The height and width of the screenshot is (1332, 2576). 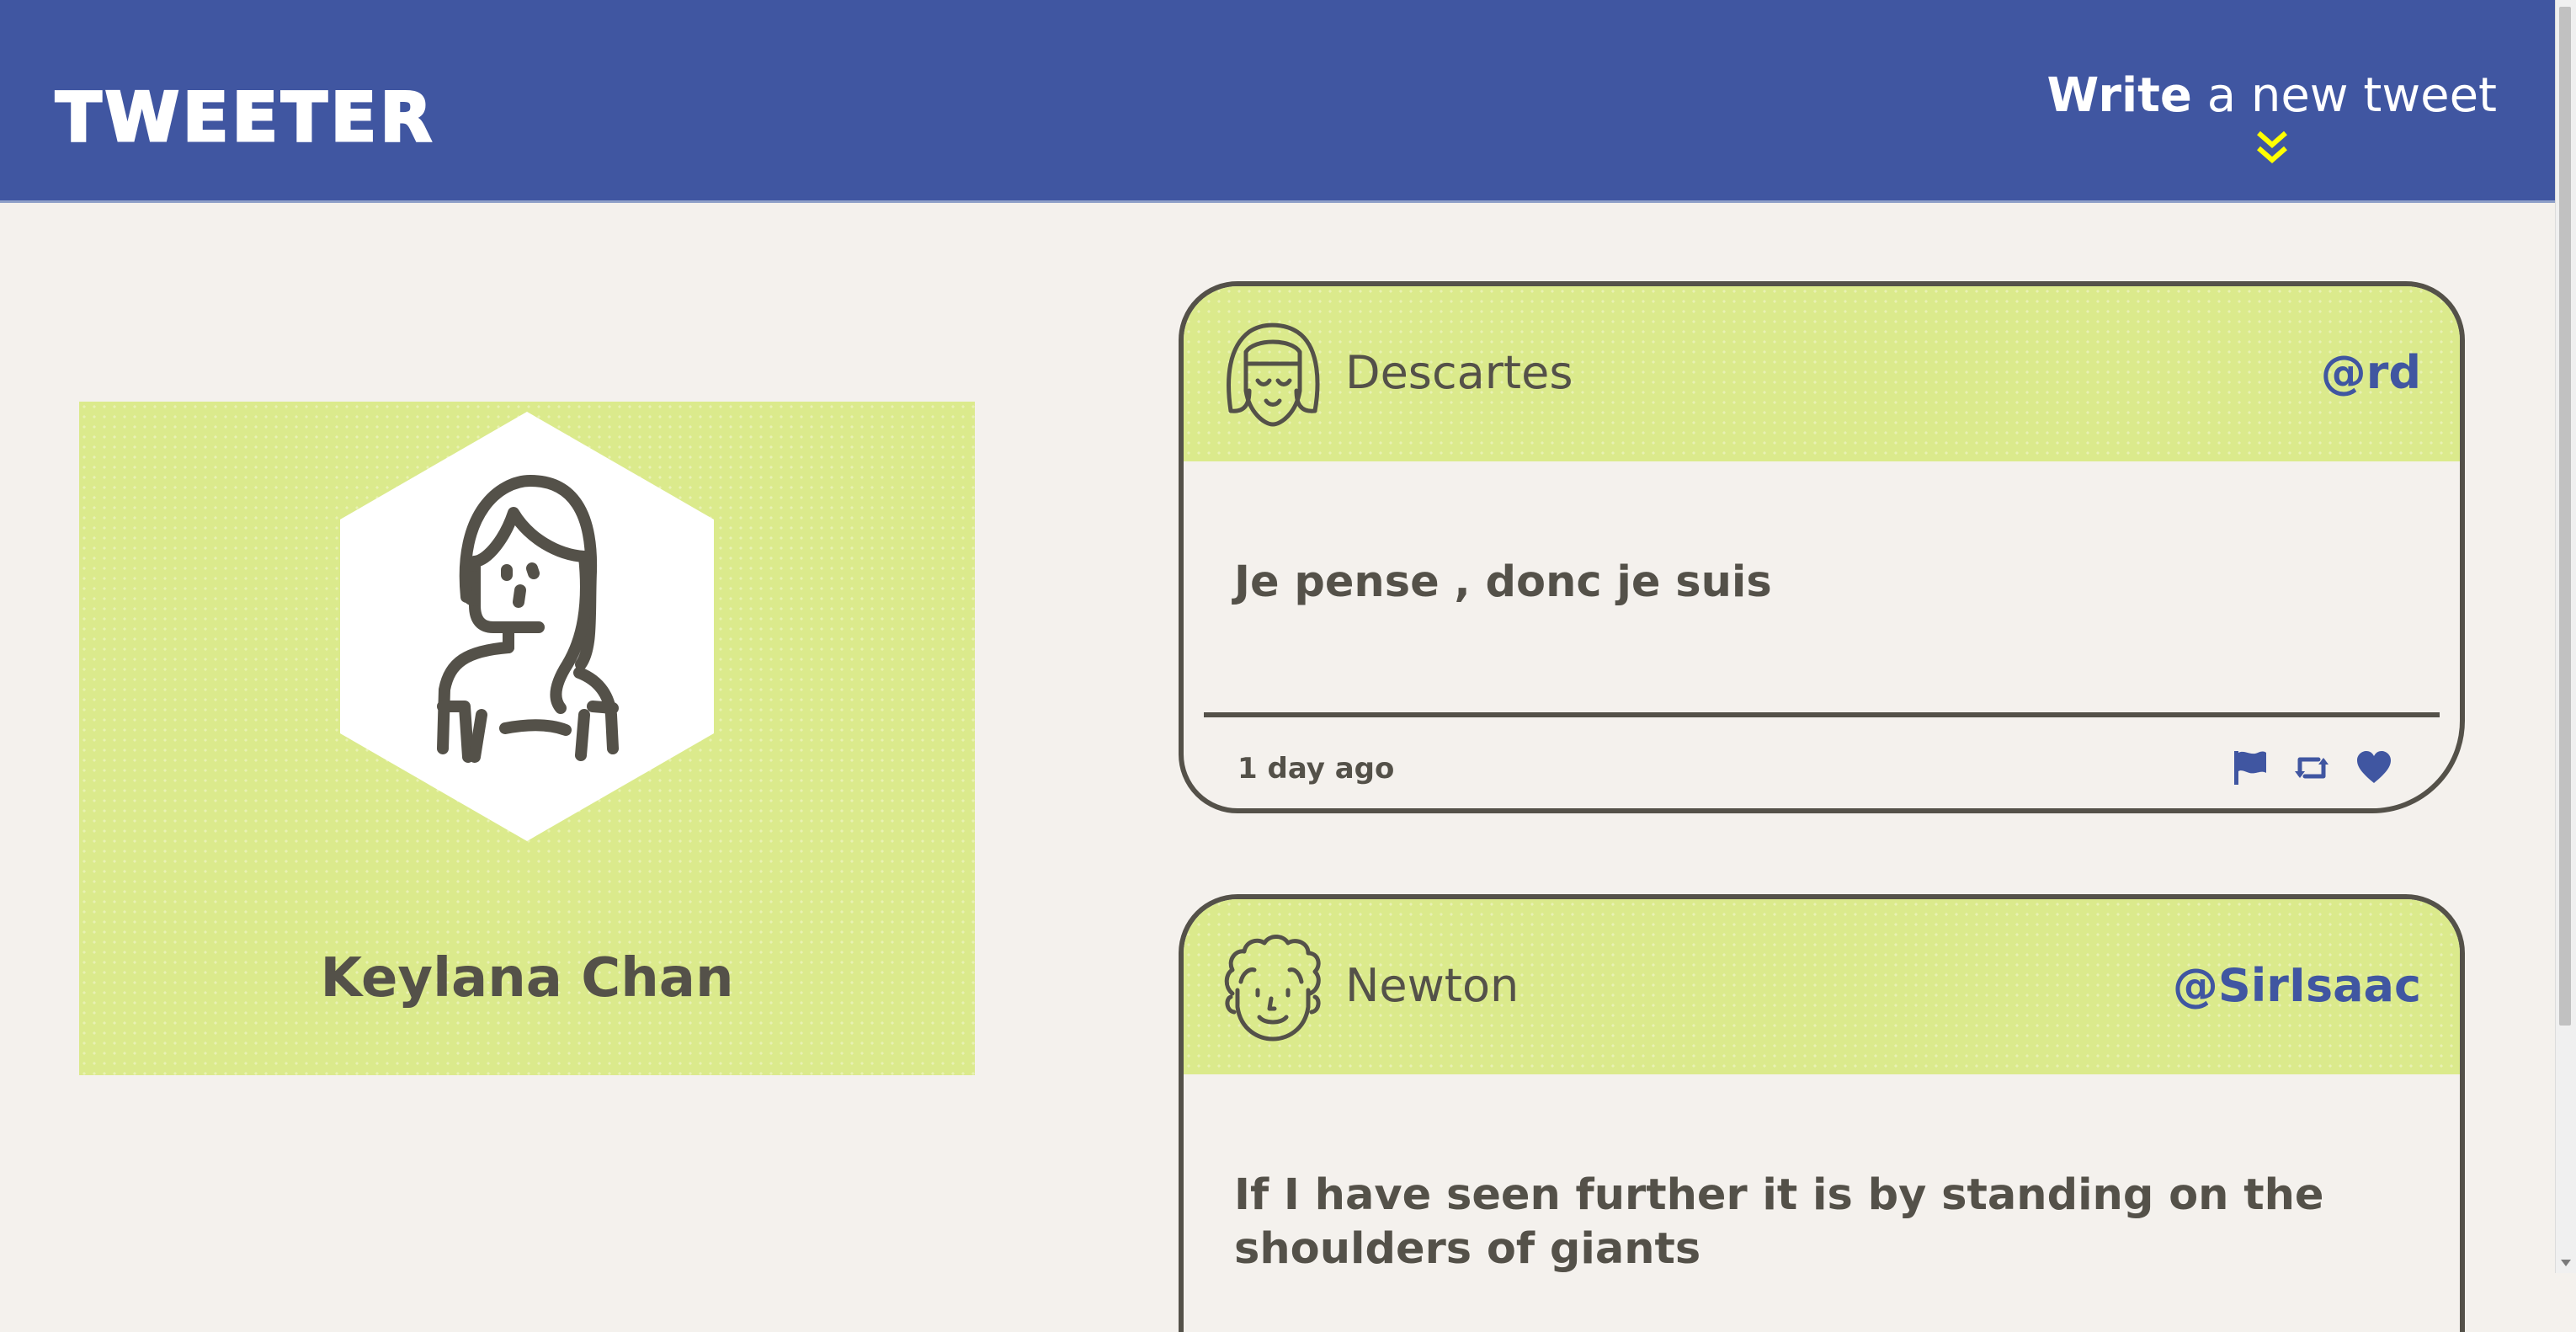 What do you see at coordinates (245, 117) in the screenshot?
I see `brand-logo: TWEETER` at bounding box center [245, 117].